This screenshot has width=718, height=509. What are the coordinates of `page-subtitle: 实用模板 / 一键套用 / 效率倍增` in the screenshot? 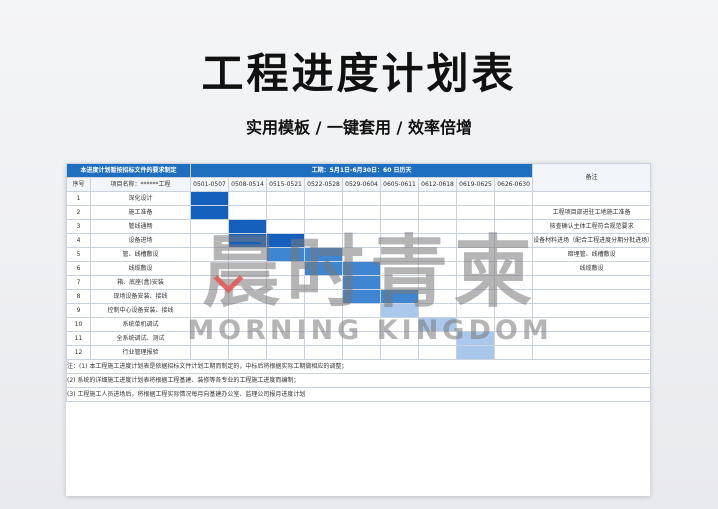 It's located at (359, 127).